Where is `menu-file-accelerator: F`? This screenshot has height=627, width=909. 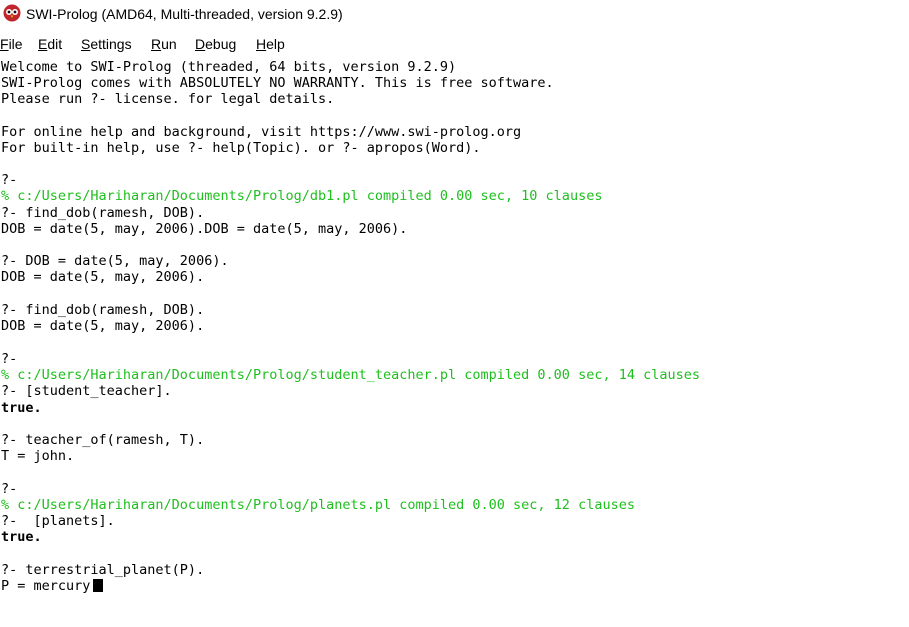 menu-file-accelerator: F is located at coordinates (4, 44).